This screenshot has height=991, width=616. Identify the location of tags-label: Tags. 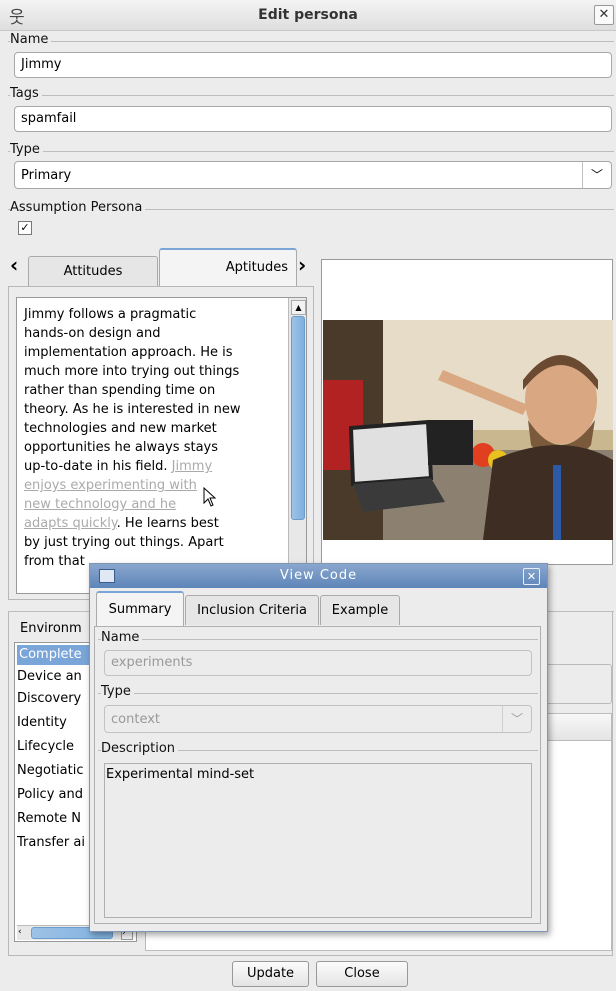
(26, 93).